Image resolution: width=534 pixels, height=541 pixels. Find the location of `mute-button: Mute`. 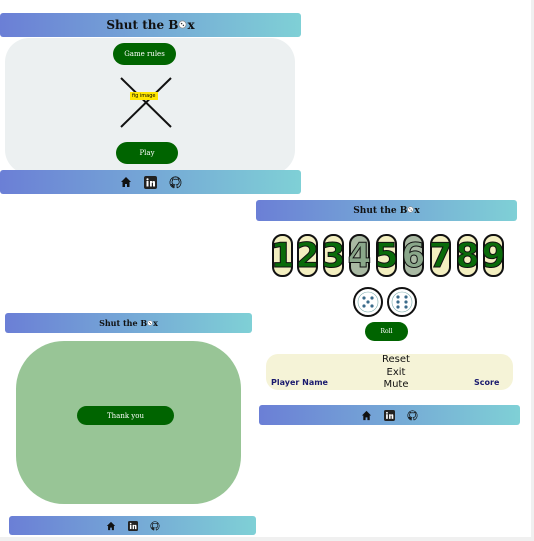

mute-button: Mute is located at coordinates (396, 385).